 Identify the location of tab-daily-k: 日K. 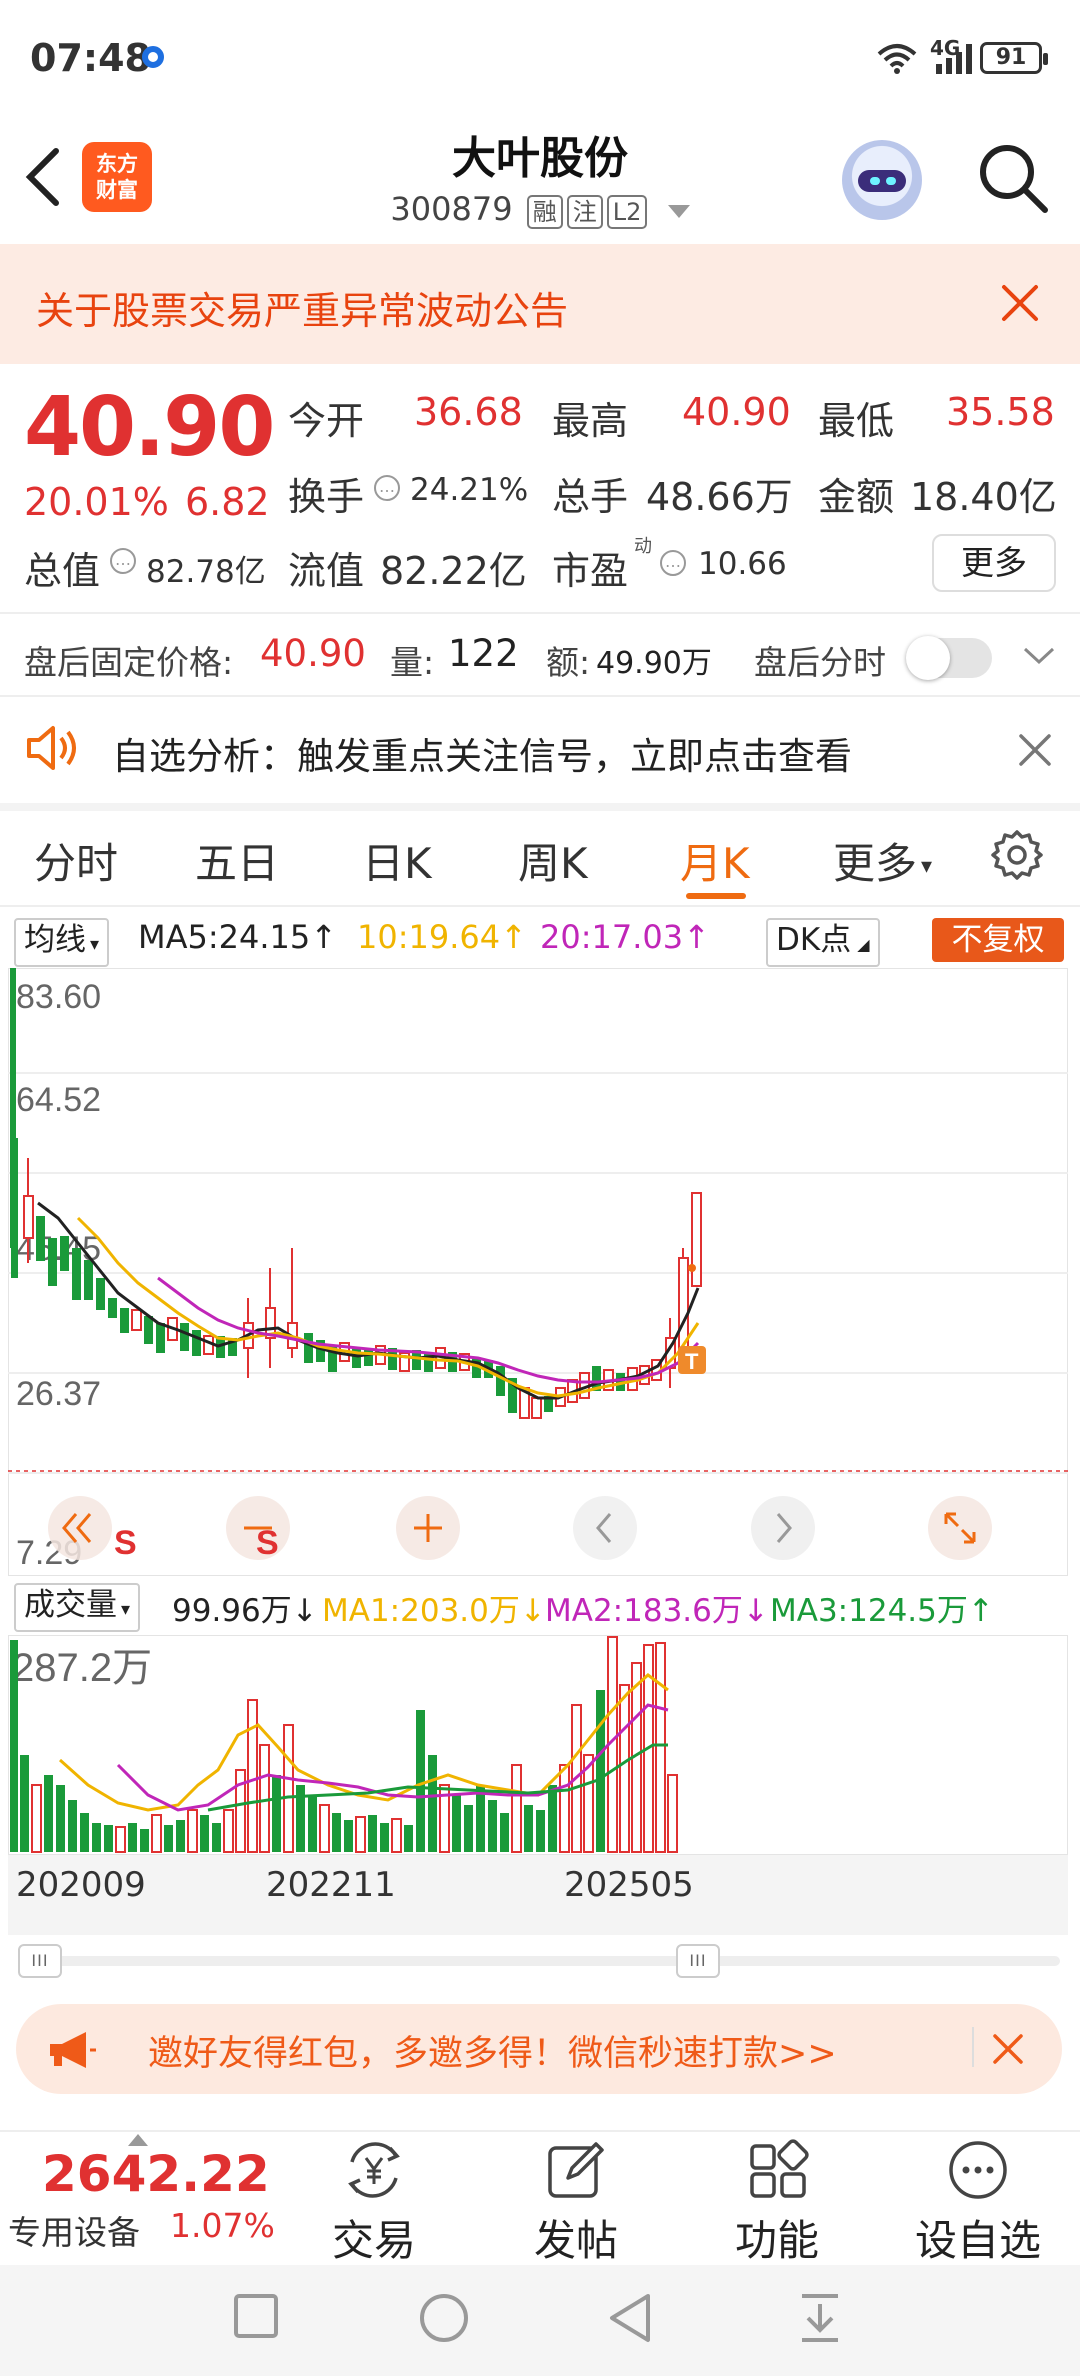
(397, 860).